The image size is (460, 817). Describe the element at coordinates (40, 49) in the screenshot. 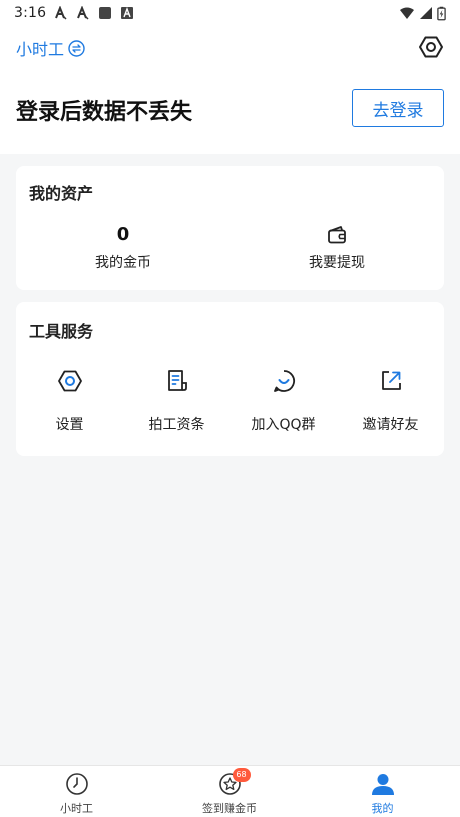

I see `app-name: 小时工` at that location.